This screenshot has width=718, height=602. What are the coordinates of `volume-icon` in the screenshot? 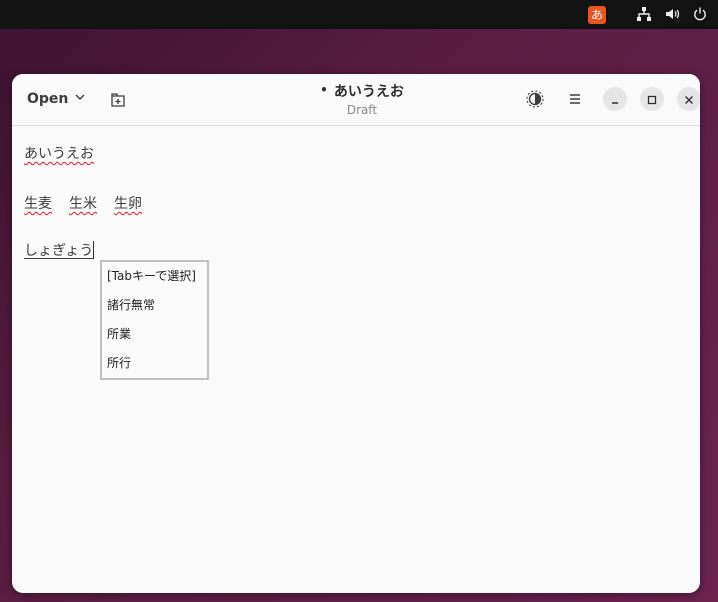 It's located at (672, 16).